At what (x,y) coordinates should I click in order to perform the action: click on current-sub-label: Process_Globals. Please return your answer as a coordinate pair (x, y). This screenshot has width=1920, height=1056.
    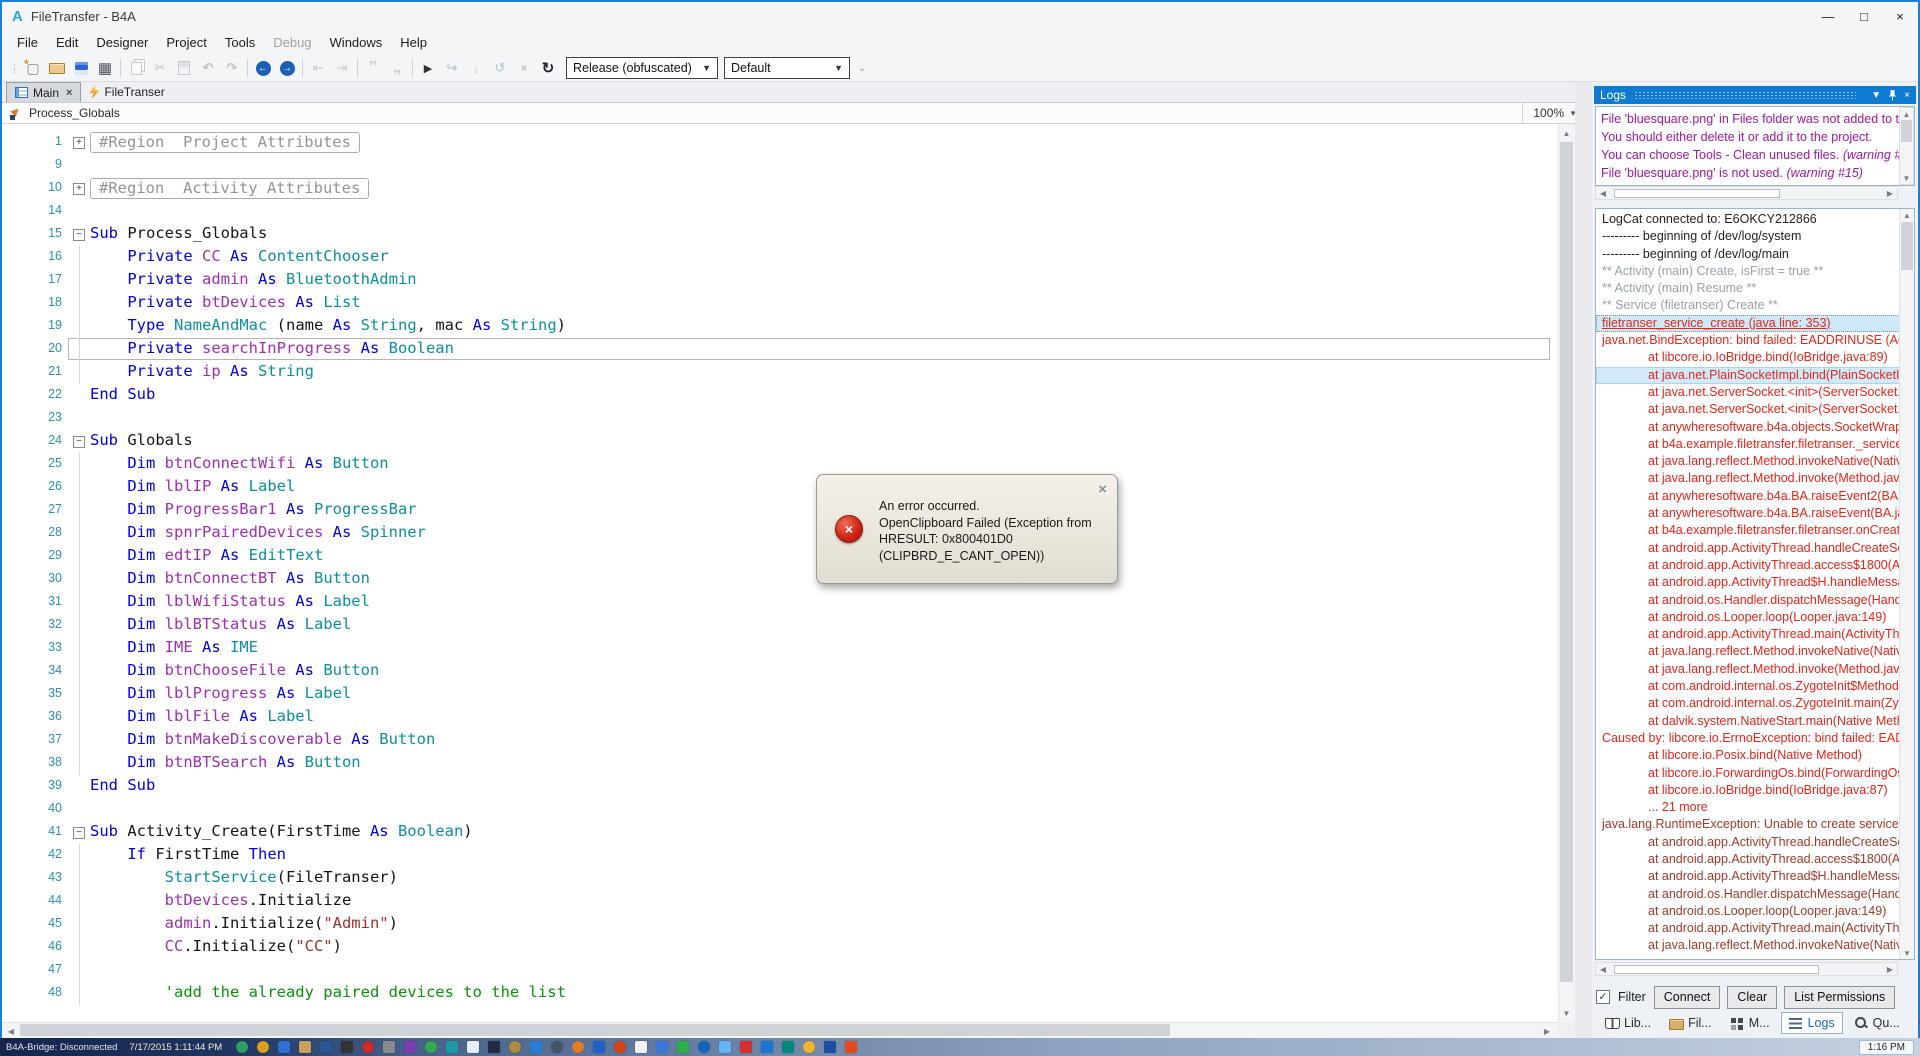
    Looking at the image, I should click on (74, 113).